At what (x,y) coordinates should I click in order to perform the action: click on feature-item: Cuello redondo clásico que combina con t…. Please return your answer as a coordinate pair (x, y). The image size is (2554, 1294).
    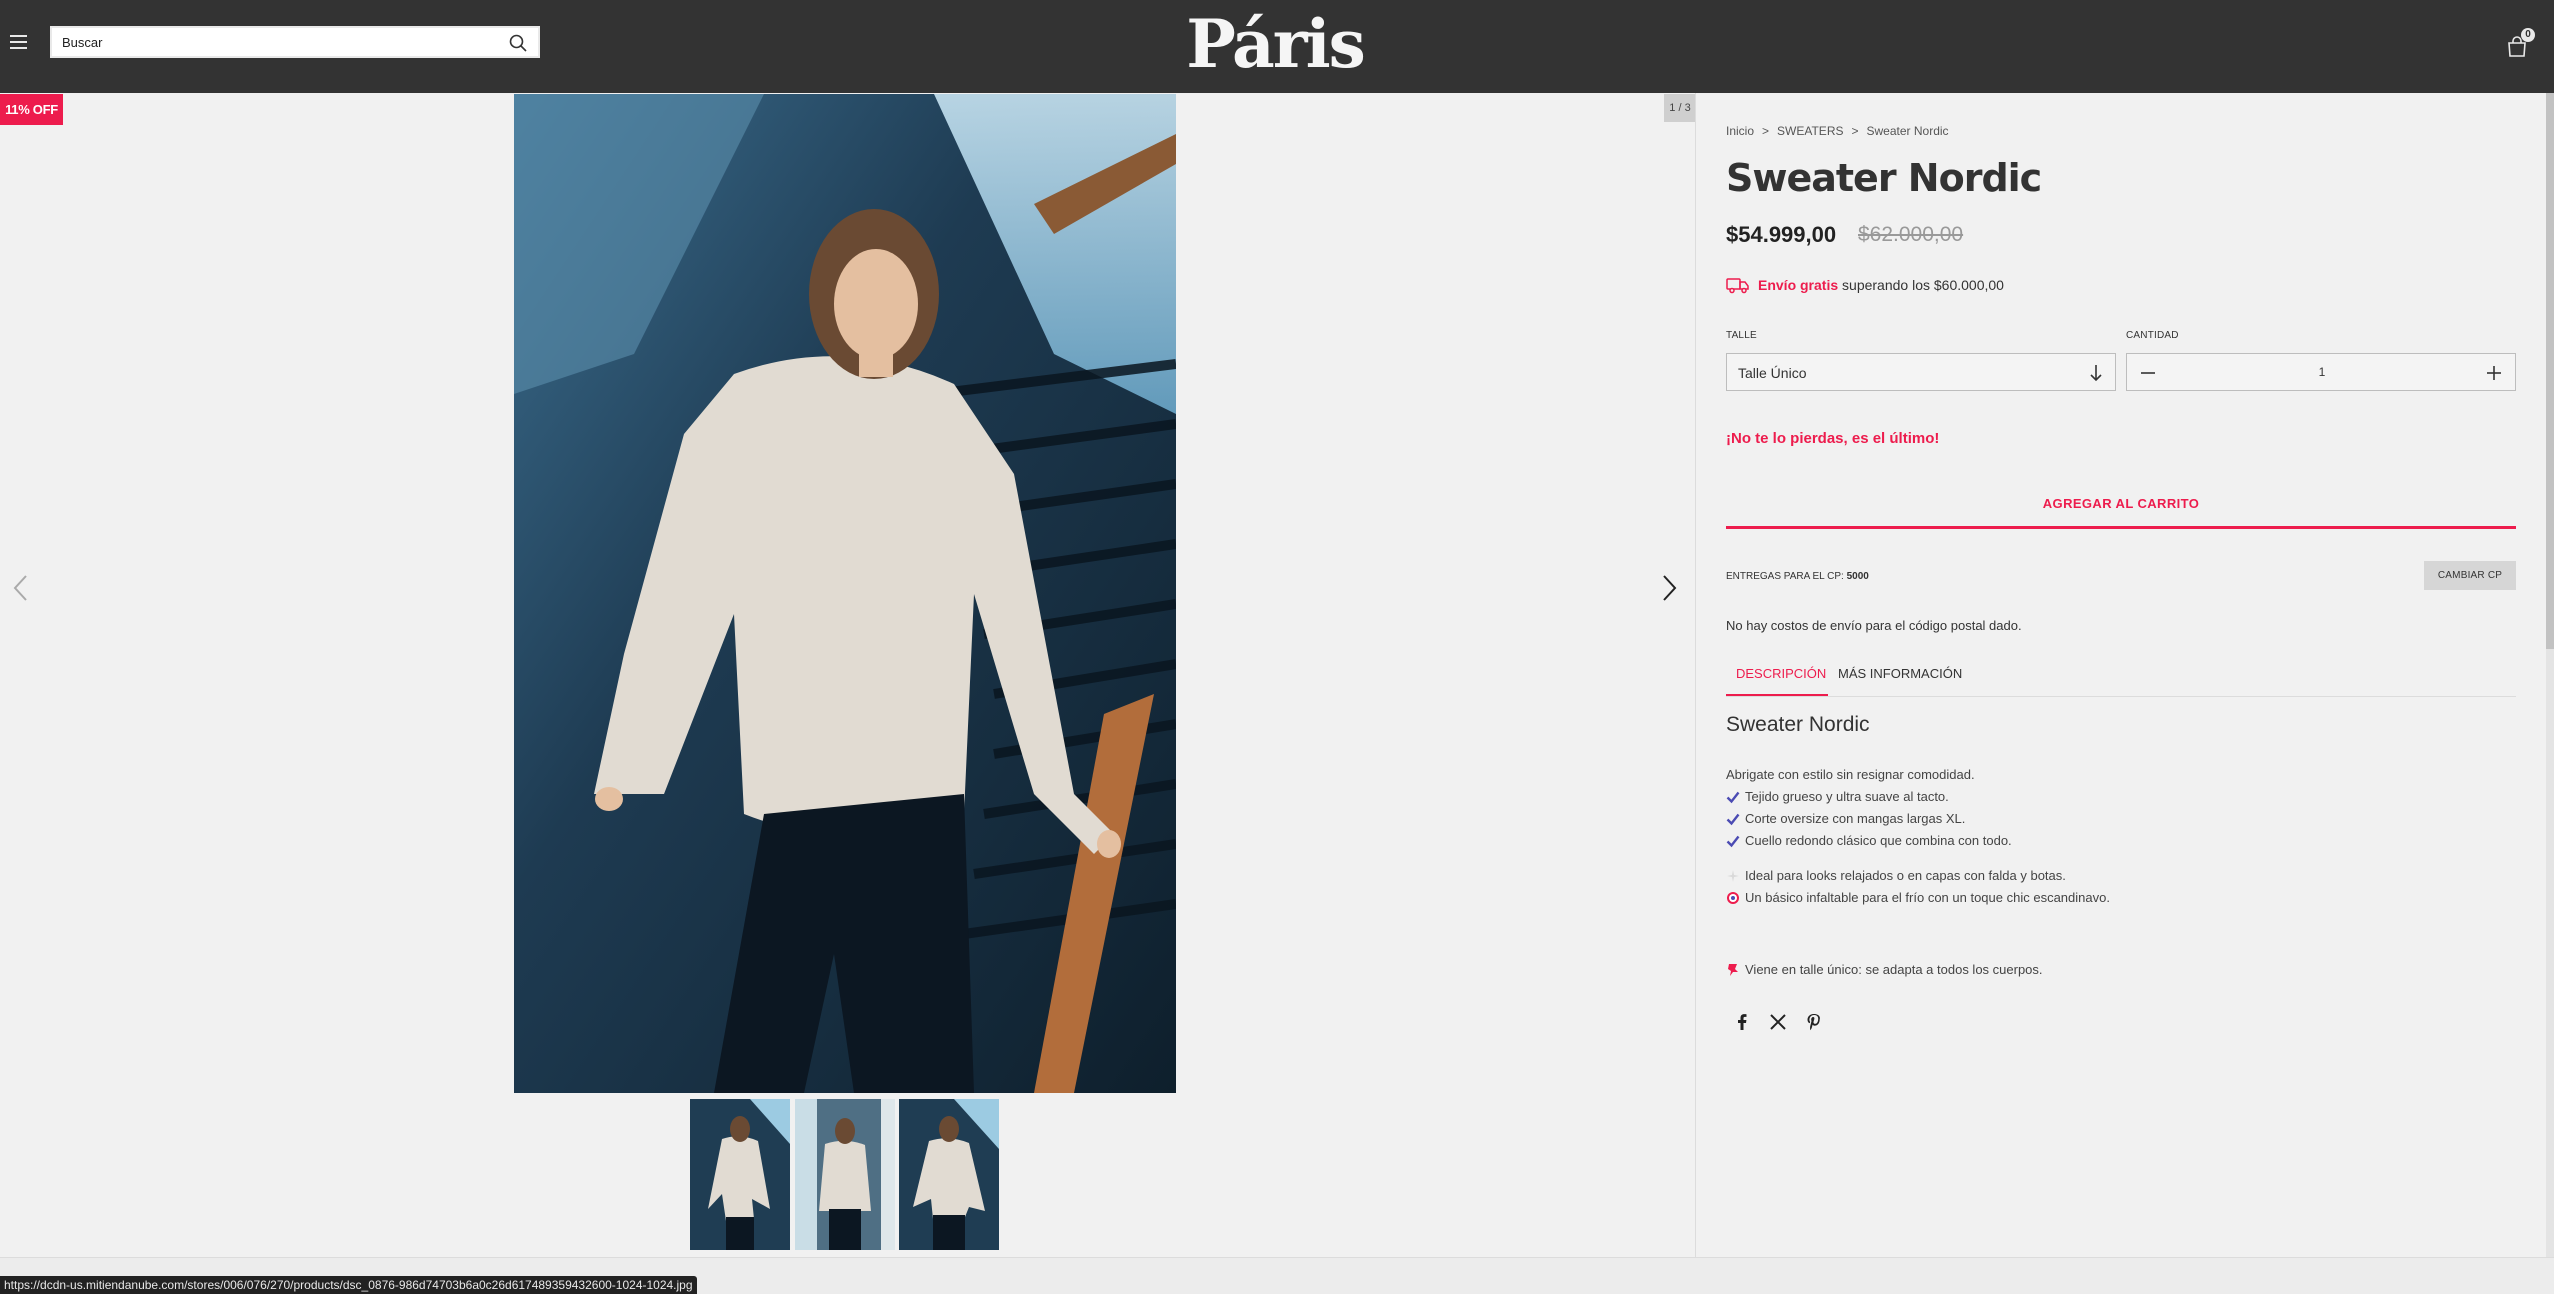
    Looking at the image, I should click on (1869, 840).